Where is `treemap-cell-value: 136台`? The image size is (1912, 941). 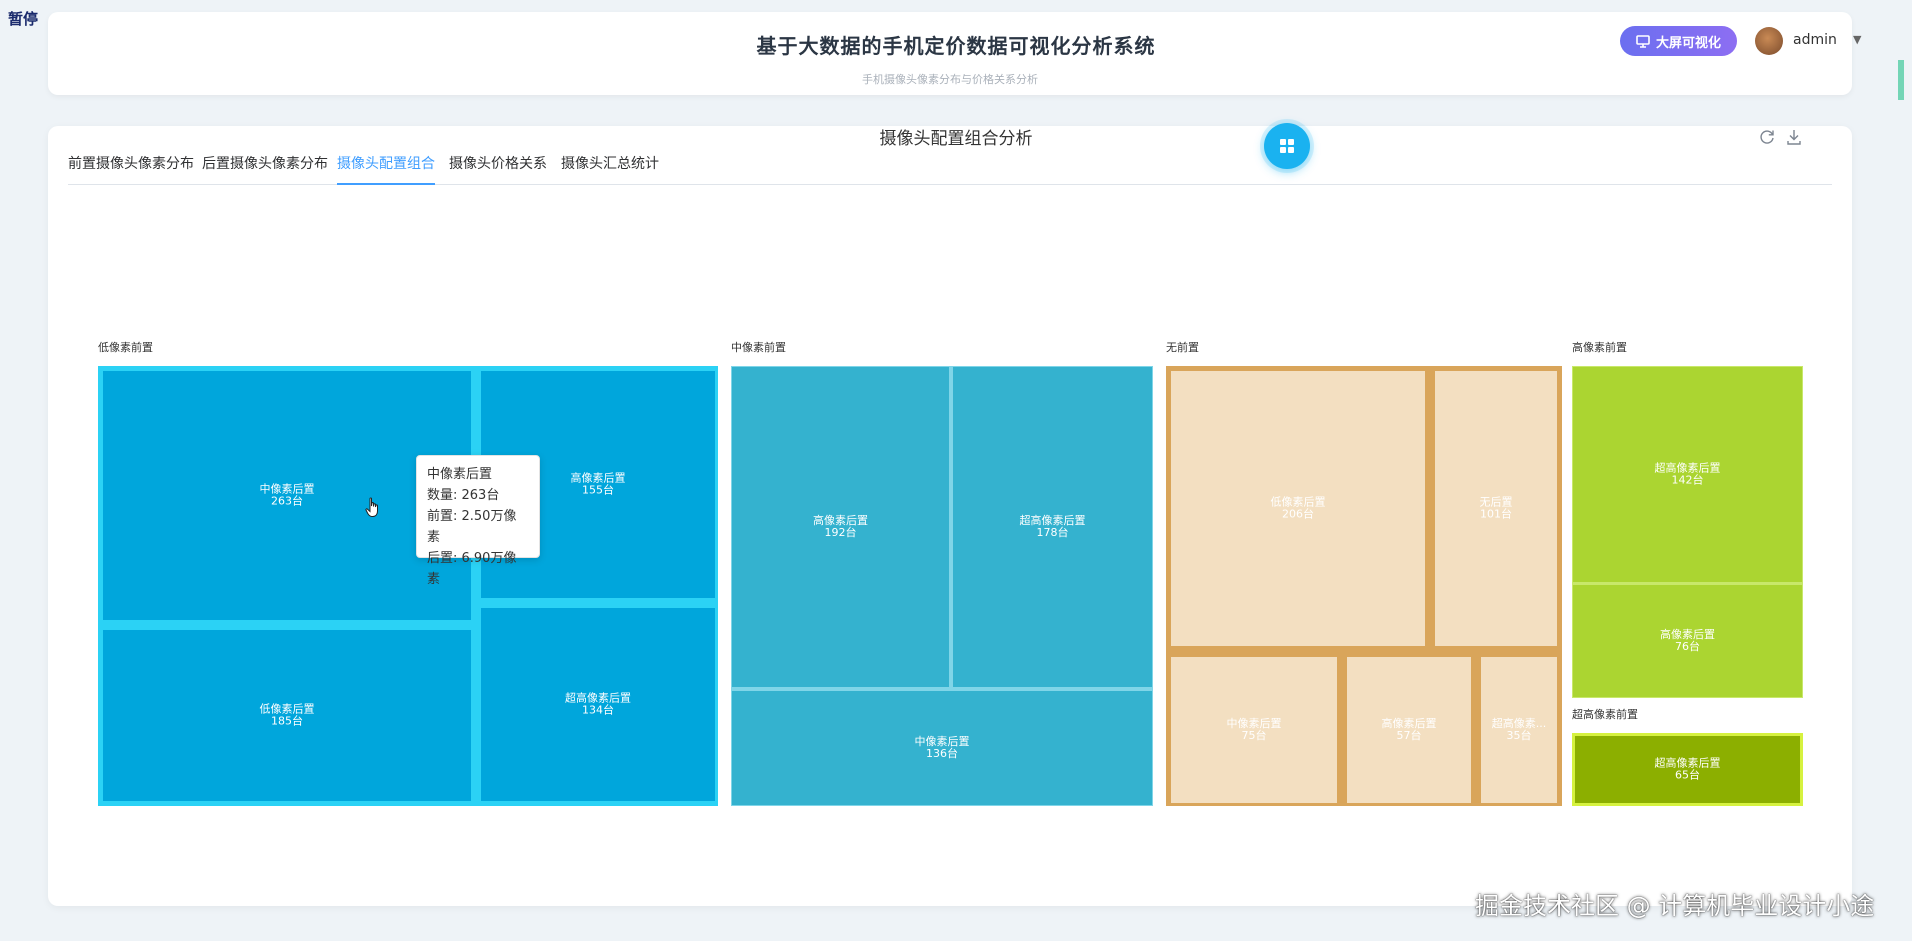
treemap-cell-value: 136台 is located at coordinates (942, 753).